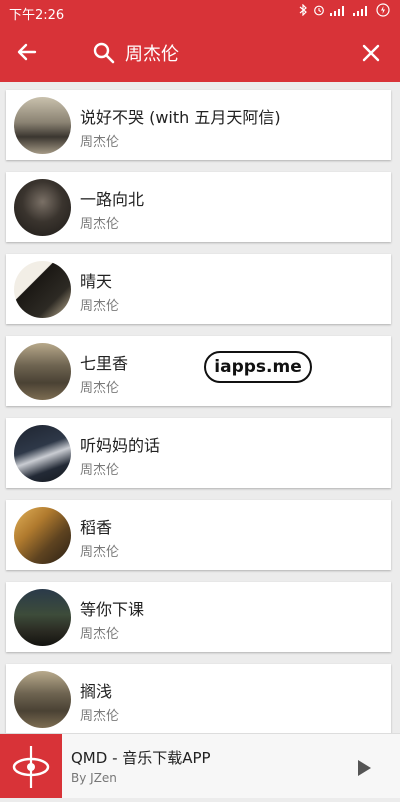 This screenshot has height=802, width=400. I want to click on song-item: 晴天 周杰伦, so click(198, 289).